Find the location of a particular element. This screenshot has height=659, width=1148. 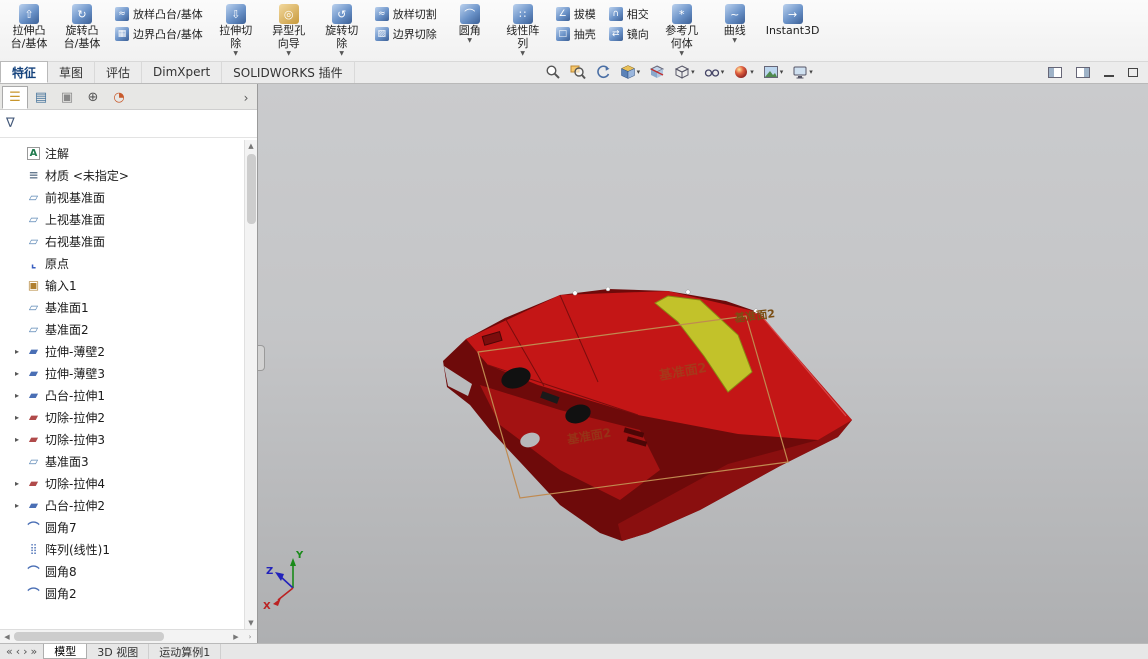

tab-model: 模型 is located at coordinates (65, 651).